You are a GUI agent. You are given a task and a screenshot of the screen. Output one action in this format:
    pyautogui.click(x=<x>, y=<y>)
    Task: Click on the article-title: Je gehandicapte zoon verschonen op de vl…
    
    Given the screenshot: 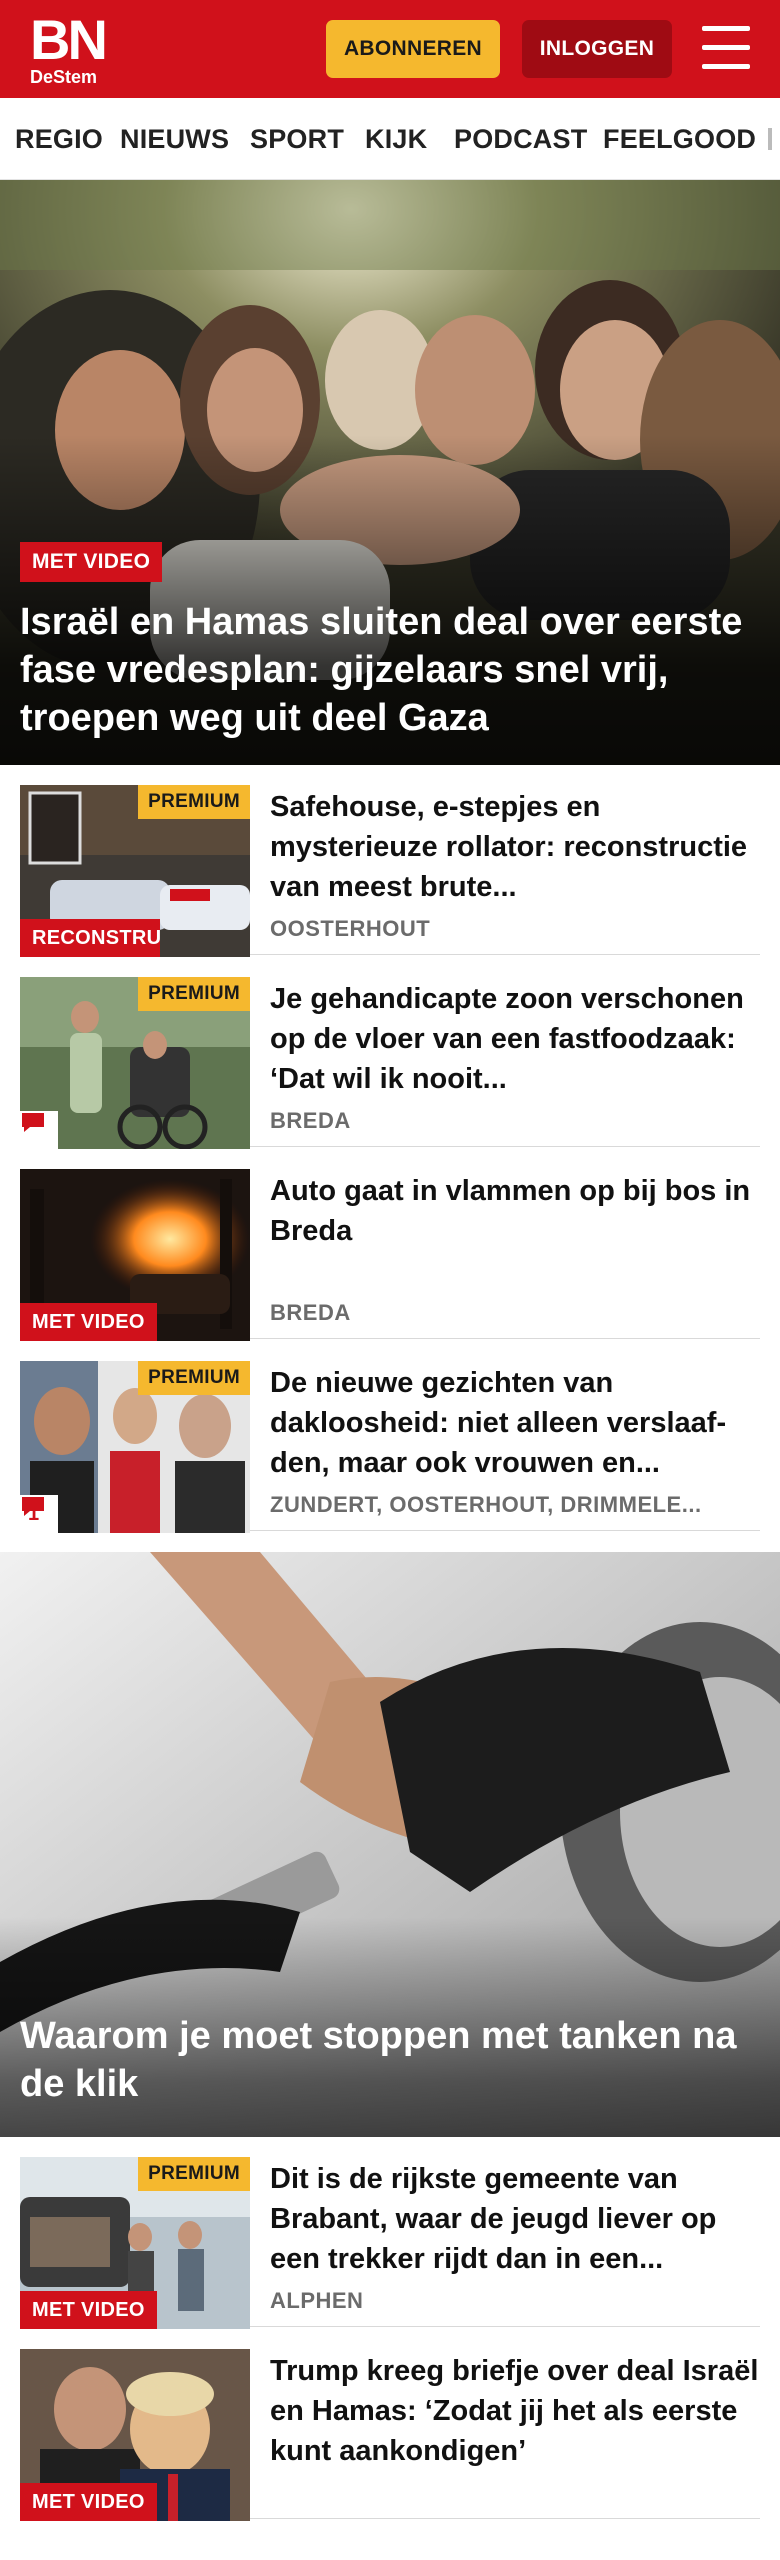 What is the action you would take?
    pyautogui.click(x=515, y=1039)
    